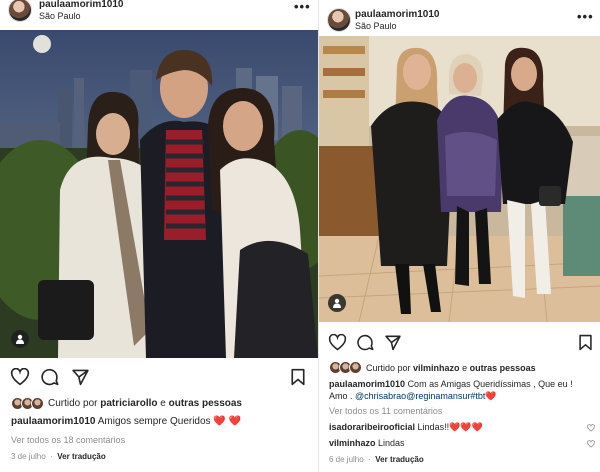 The height and width of the screenshot is (472, 600). I want to click on comment-username: vilminhazo, so click(352, 443).